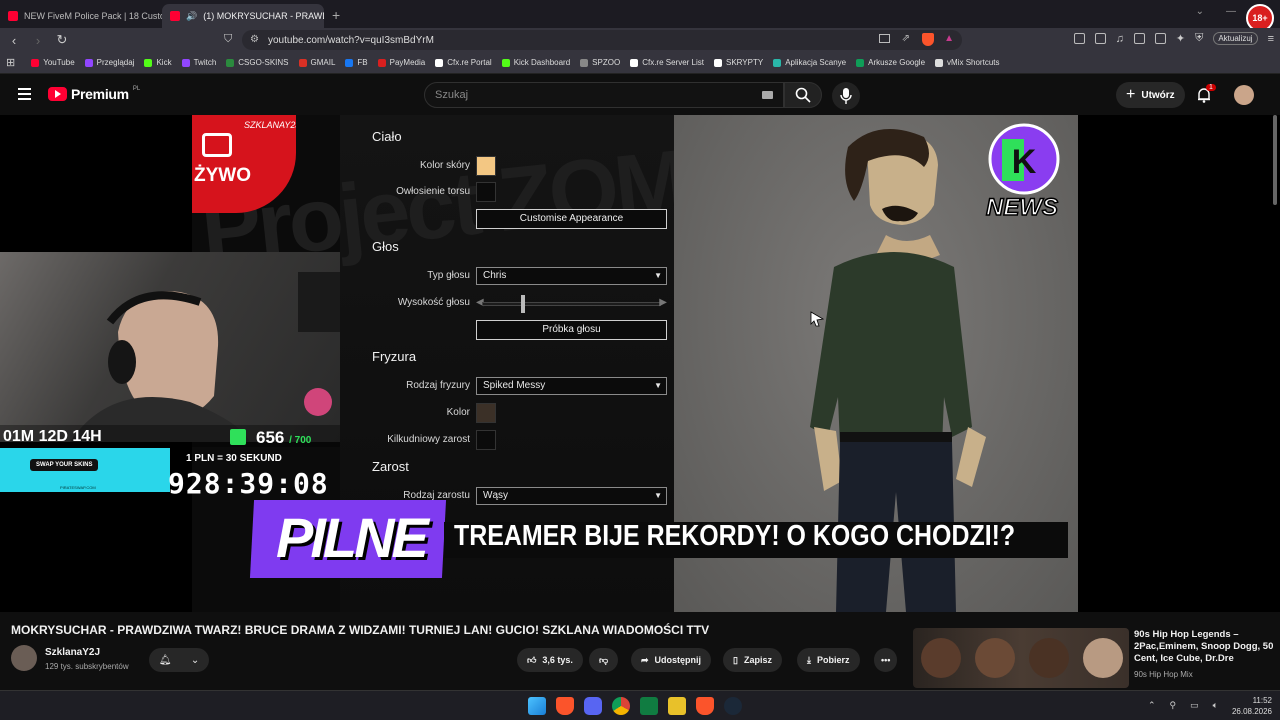 The height and width of the screenshot is (720, 1280). What do you see at coordinates (1160, 38) in the screenshot?
I see `tab-search-icon` at bounding box center [1160, 38].